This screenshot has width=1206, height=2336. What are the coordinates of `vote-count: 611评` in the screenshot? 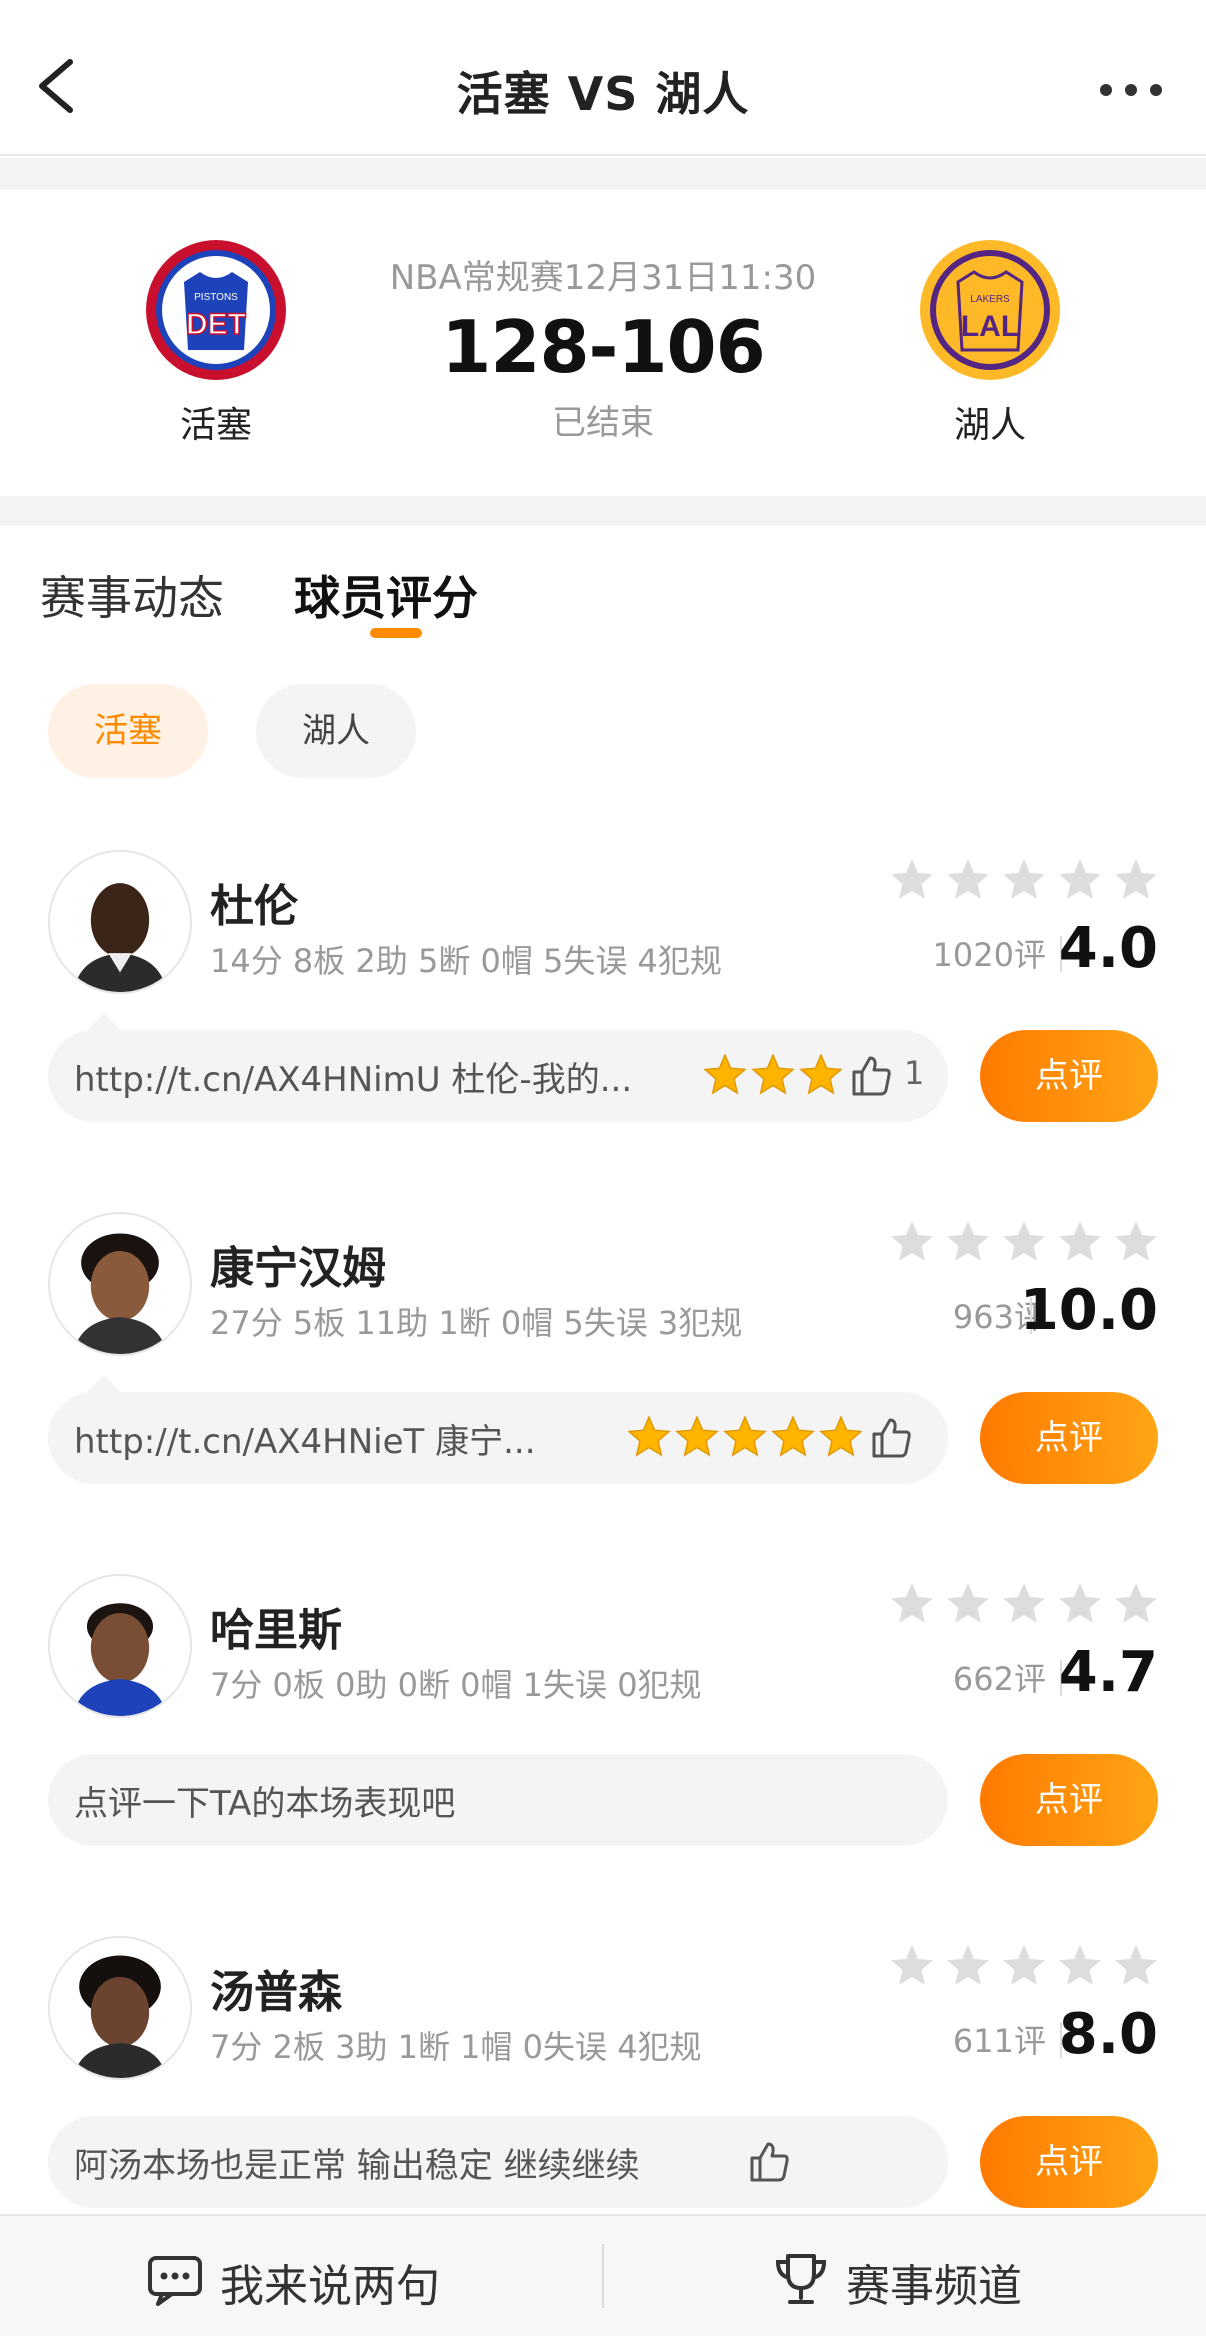 It's located at (999, 2041).